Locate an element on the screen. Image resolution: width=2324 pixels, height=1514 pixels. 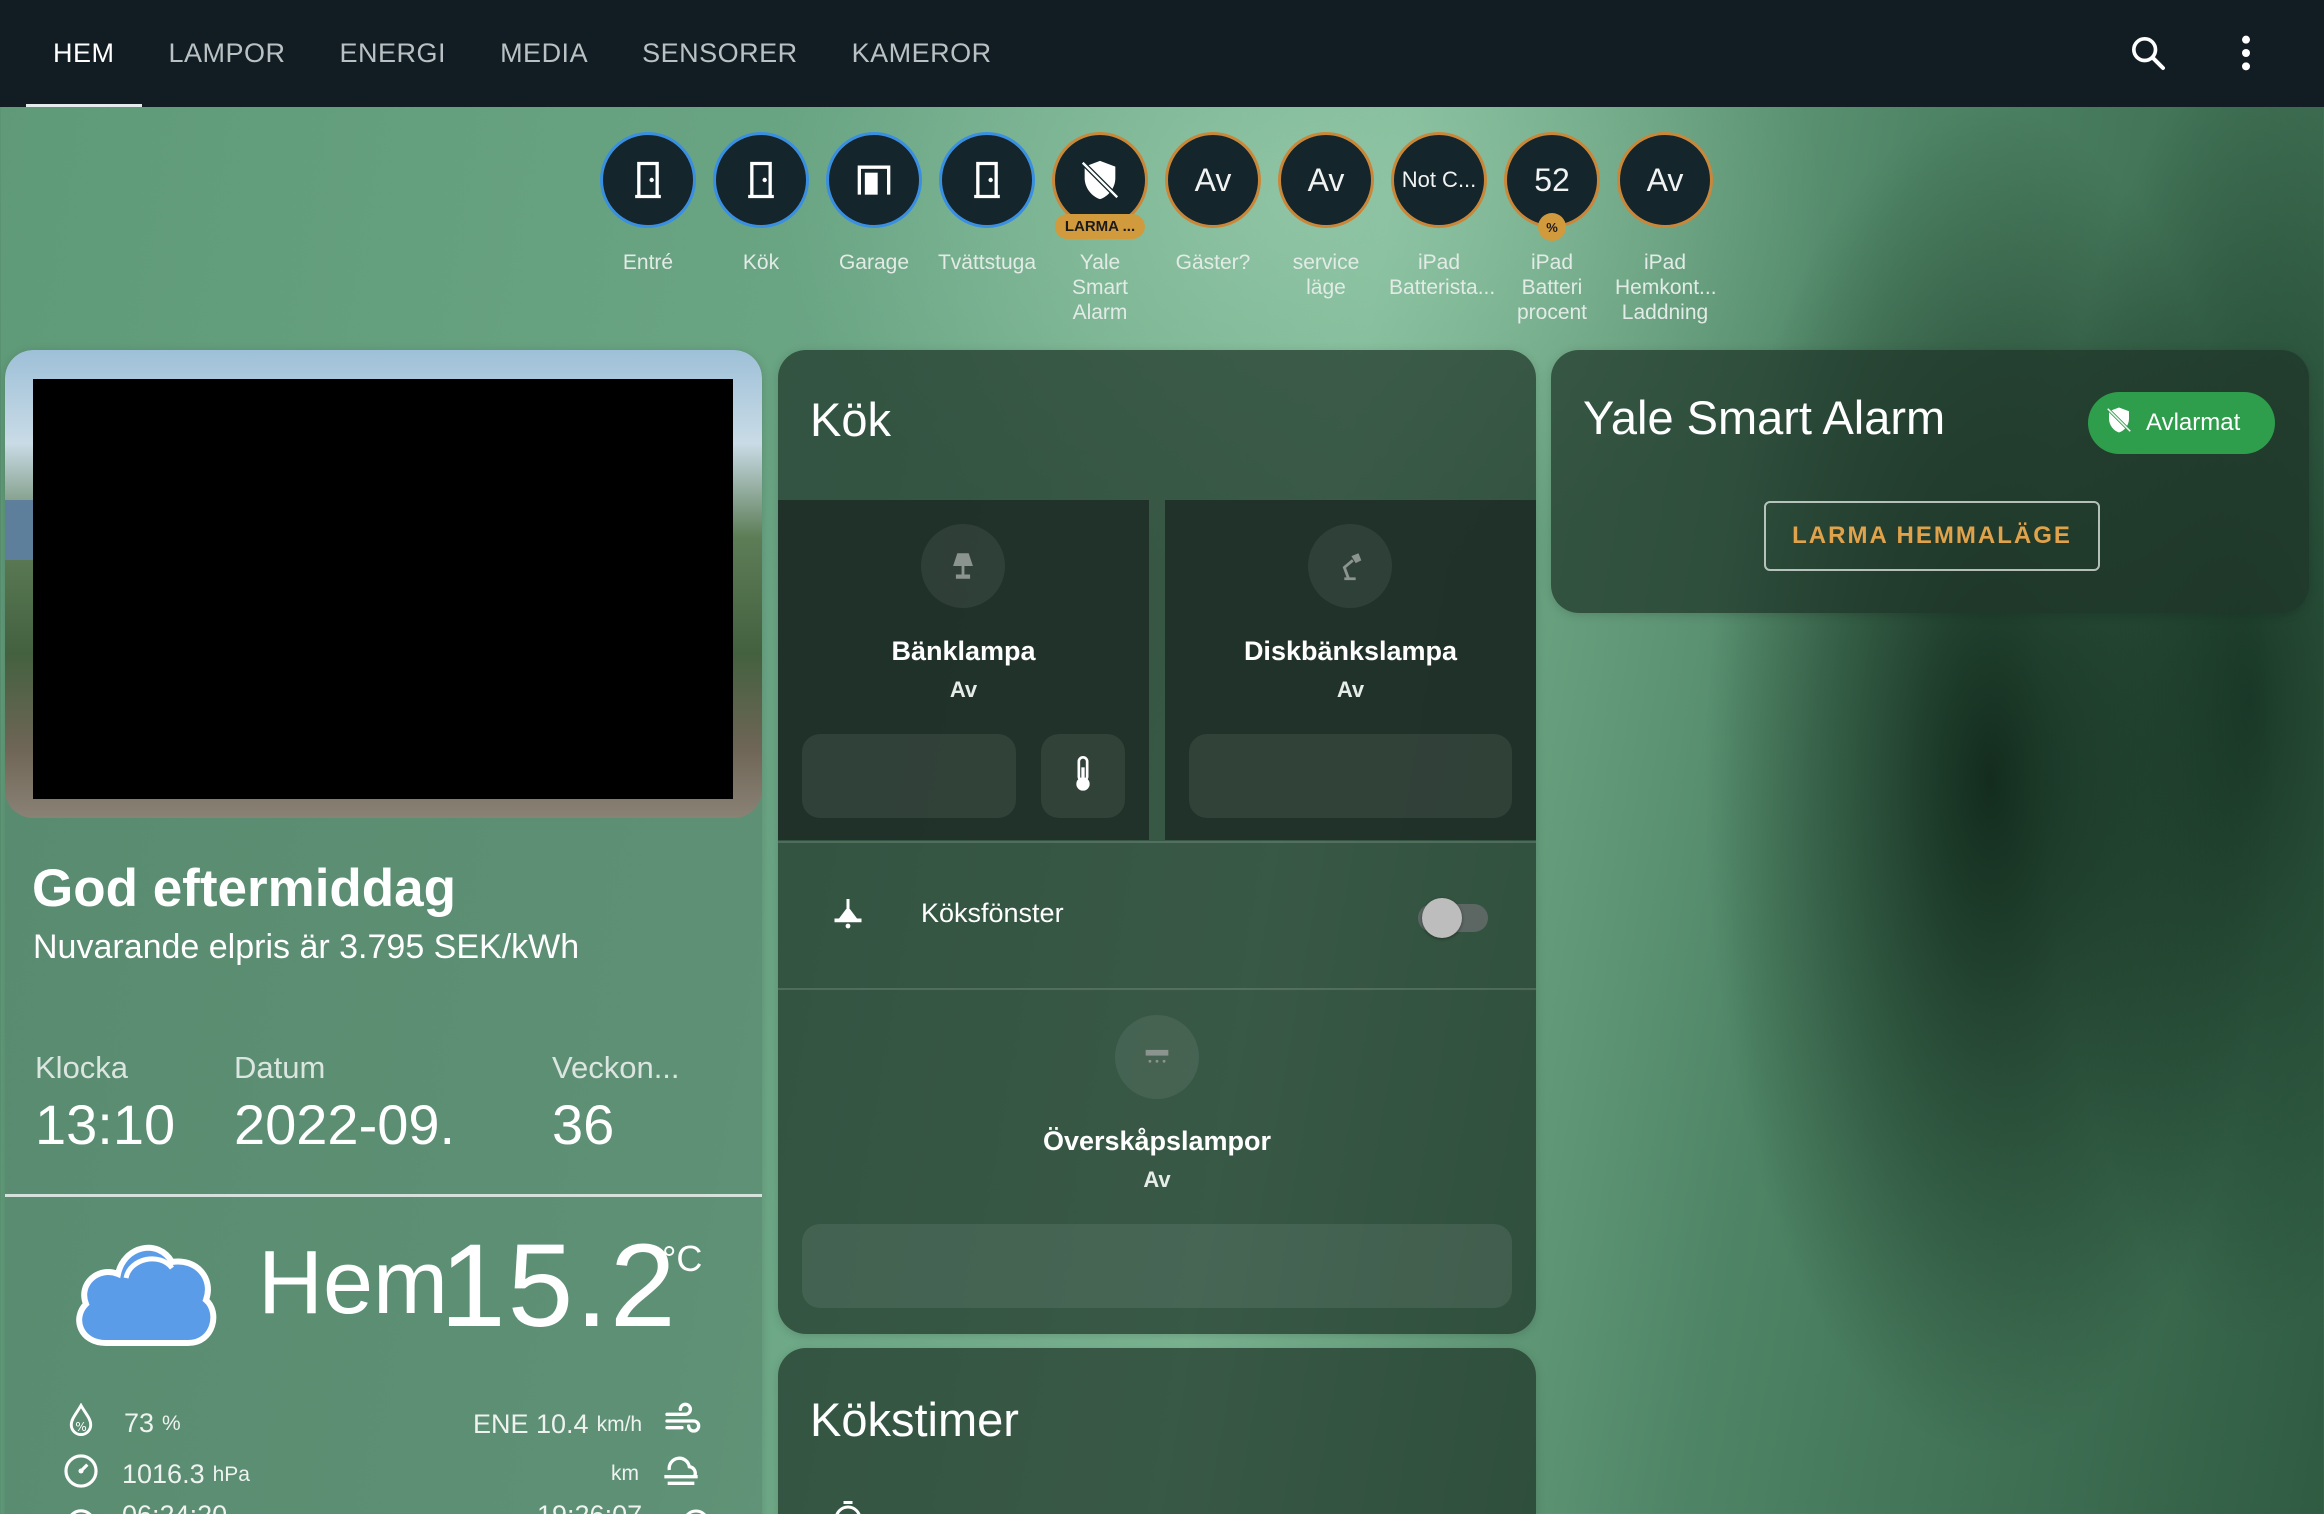
badge-tvattstuga: Tvättstuga is located at coordinates (987, 203).